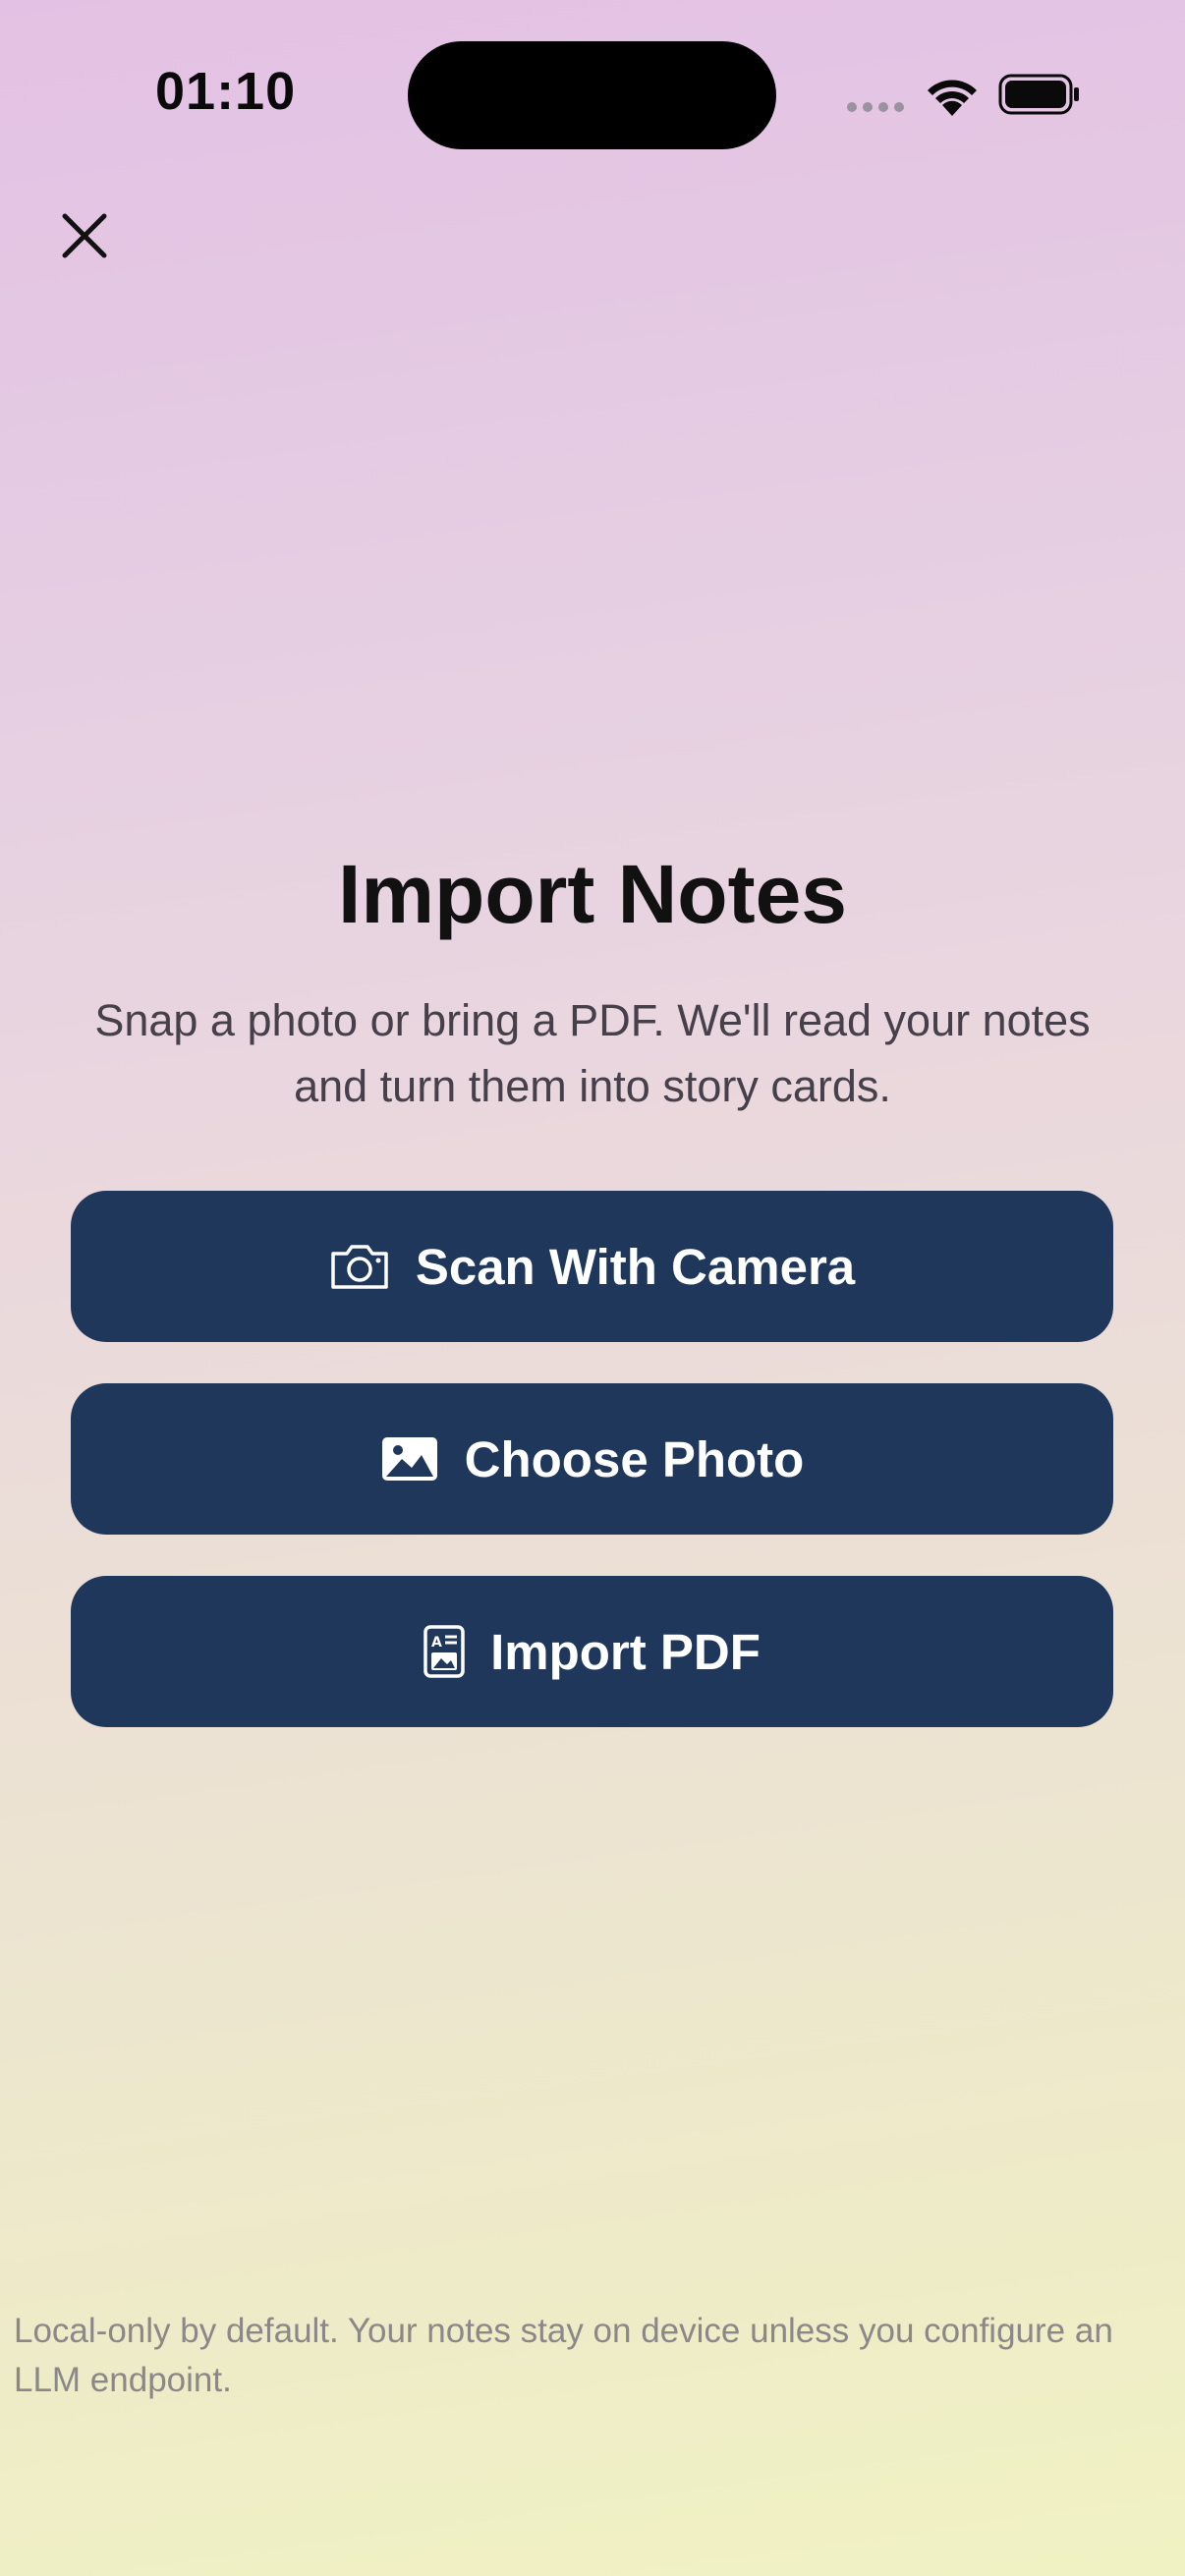  What do you see at coordinates (409, 1459) in the screenshot?
I see `photo-icon` at bounding box center [409, 1459].